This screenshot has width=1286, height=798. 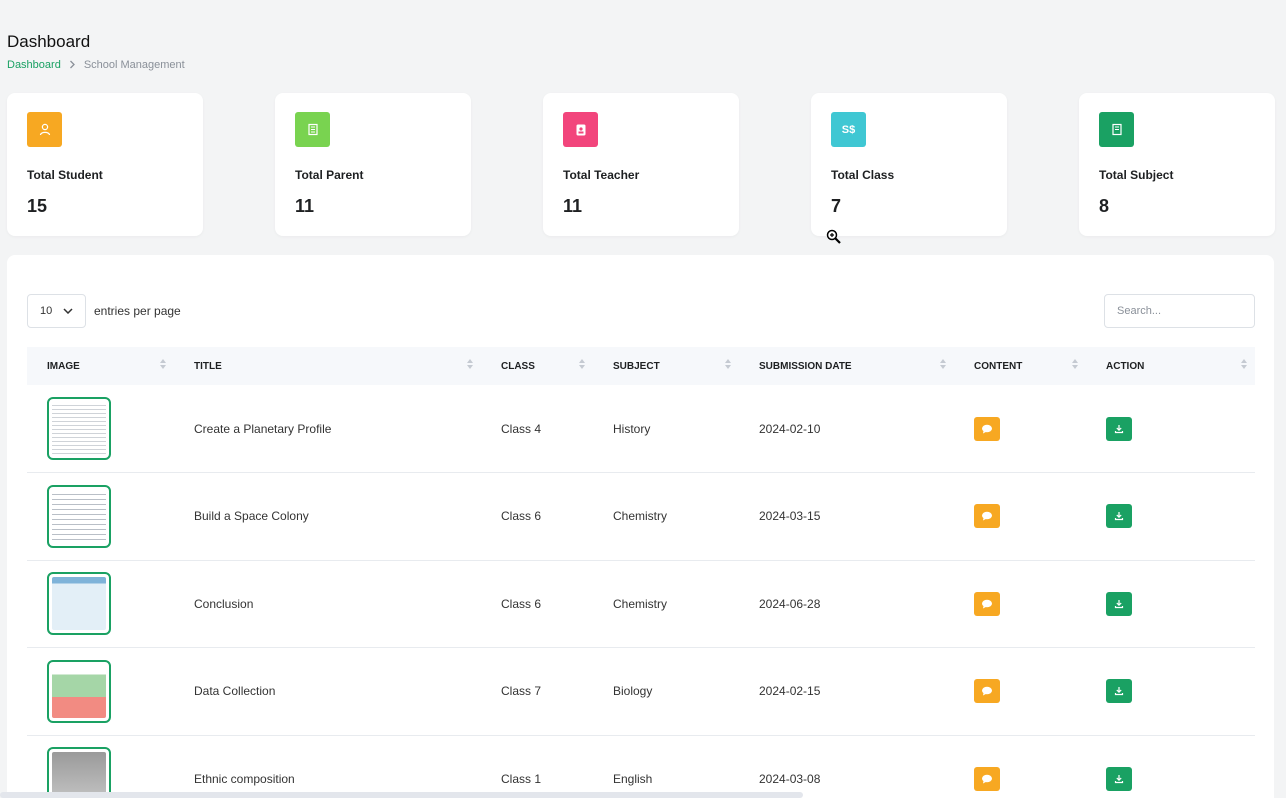 What do you see at coordinates (1116, 129) in the screenshot?
I see `book-icon` at bounding box center [1116, 129].